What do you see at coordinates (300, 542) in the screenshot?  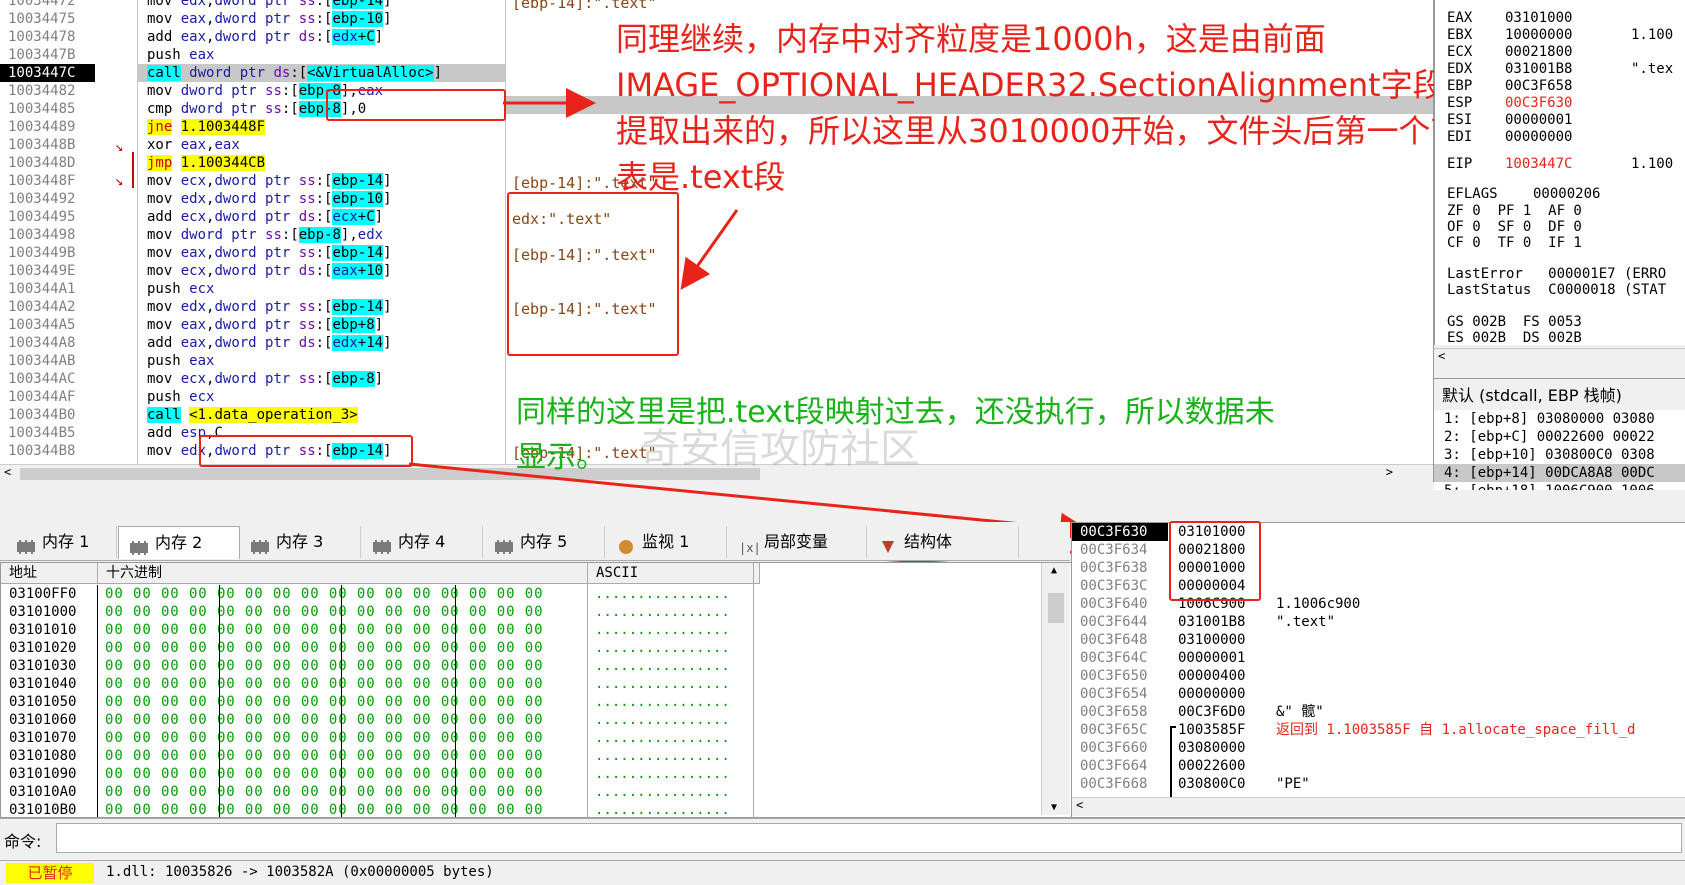 I see `tab-memory-3: 内存 3` at bounding box center [300, 542].